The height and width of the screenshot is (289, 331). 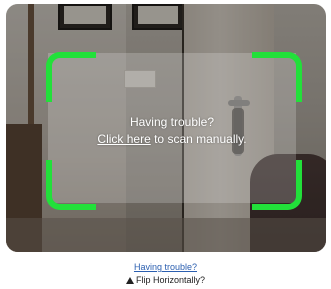 I want to click on manual-scan-link: Click here, so click(x=123, y=139).